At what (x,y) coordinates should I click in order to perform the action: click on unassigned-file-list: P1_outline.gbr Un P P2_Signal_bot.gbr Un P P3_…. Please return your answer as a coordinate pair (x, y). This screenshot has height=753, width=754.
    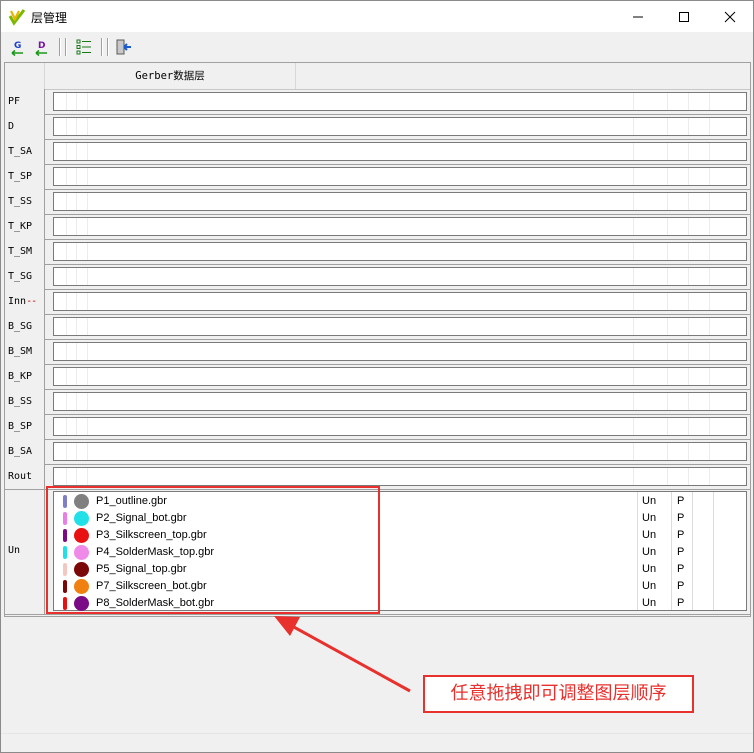
    Looking at the image, I should click on (400, 551).